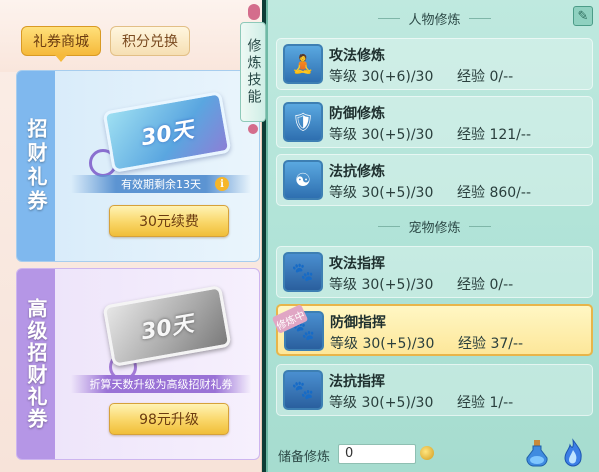 Image resolution: width=599 pixels, height=472 pixels. I want to click on upgrade-button: 98元升级, so click(169, 419).